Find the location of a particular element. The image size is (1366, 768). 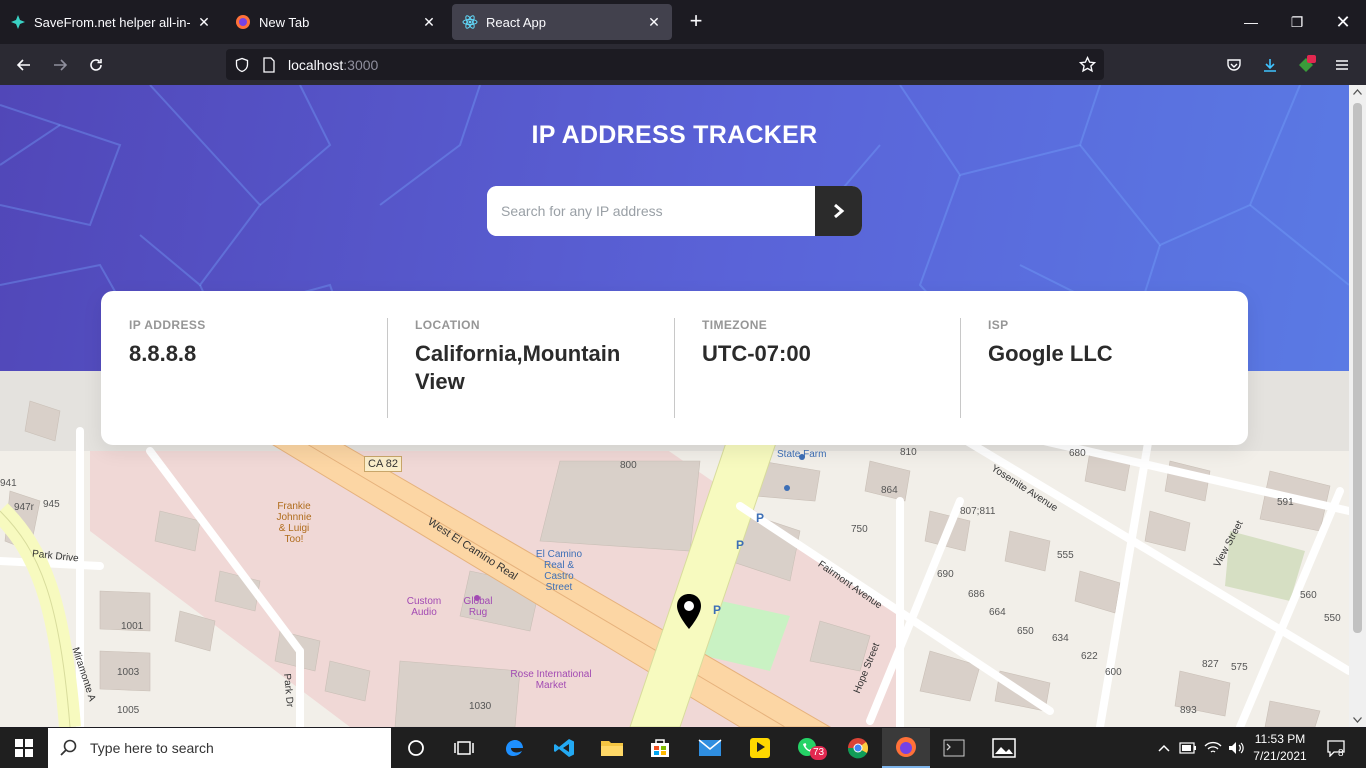

chrome-icon is located at coordinates (858, 748).